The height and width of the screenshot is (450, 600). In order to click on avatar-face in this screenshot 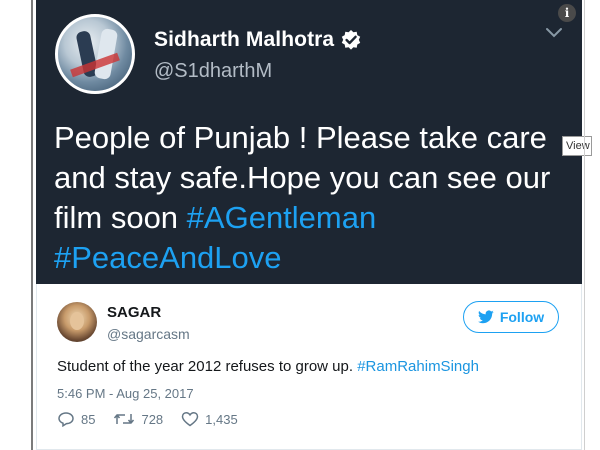, I will do `click(77, 321)`.